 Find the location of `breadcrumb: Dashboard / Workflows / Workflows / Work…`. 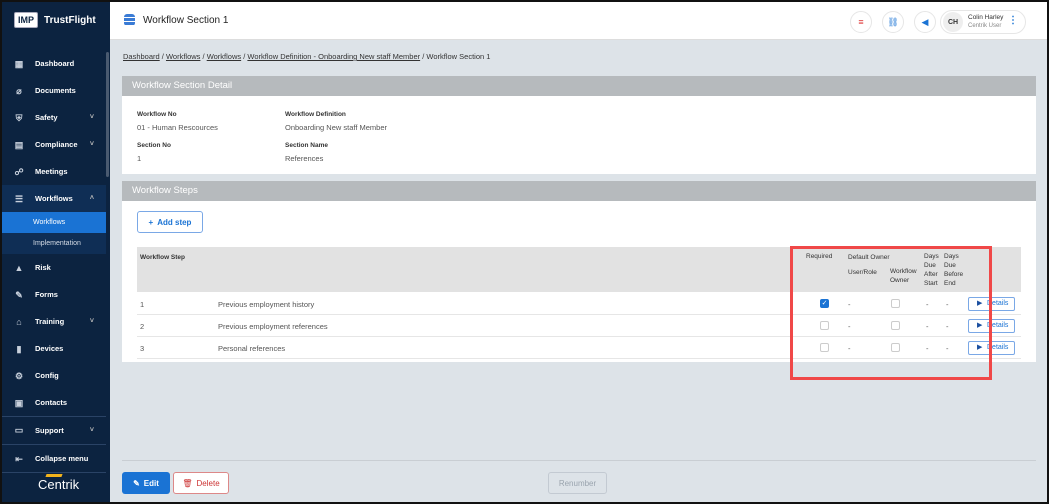

breadcrumb: Dashboard / Workflows / Workflows / Work… is located at coordinates (307, 56).